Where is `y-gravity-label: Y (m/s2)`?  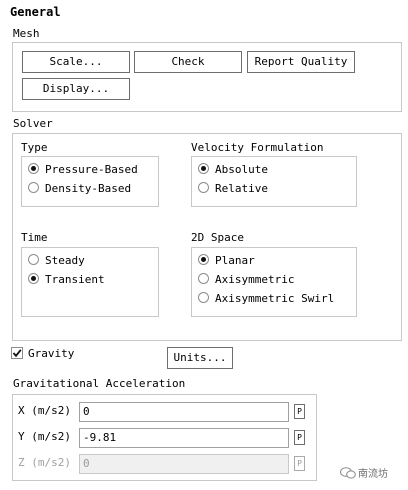 y-gravity-label: Y (m/s2) is located at coordinates (44, 436).